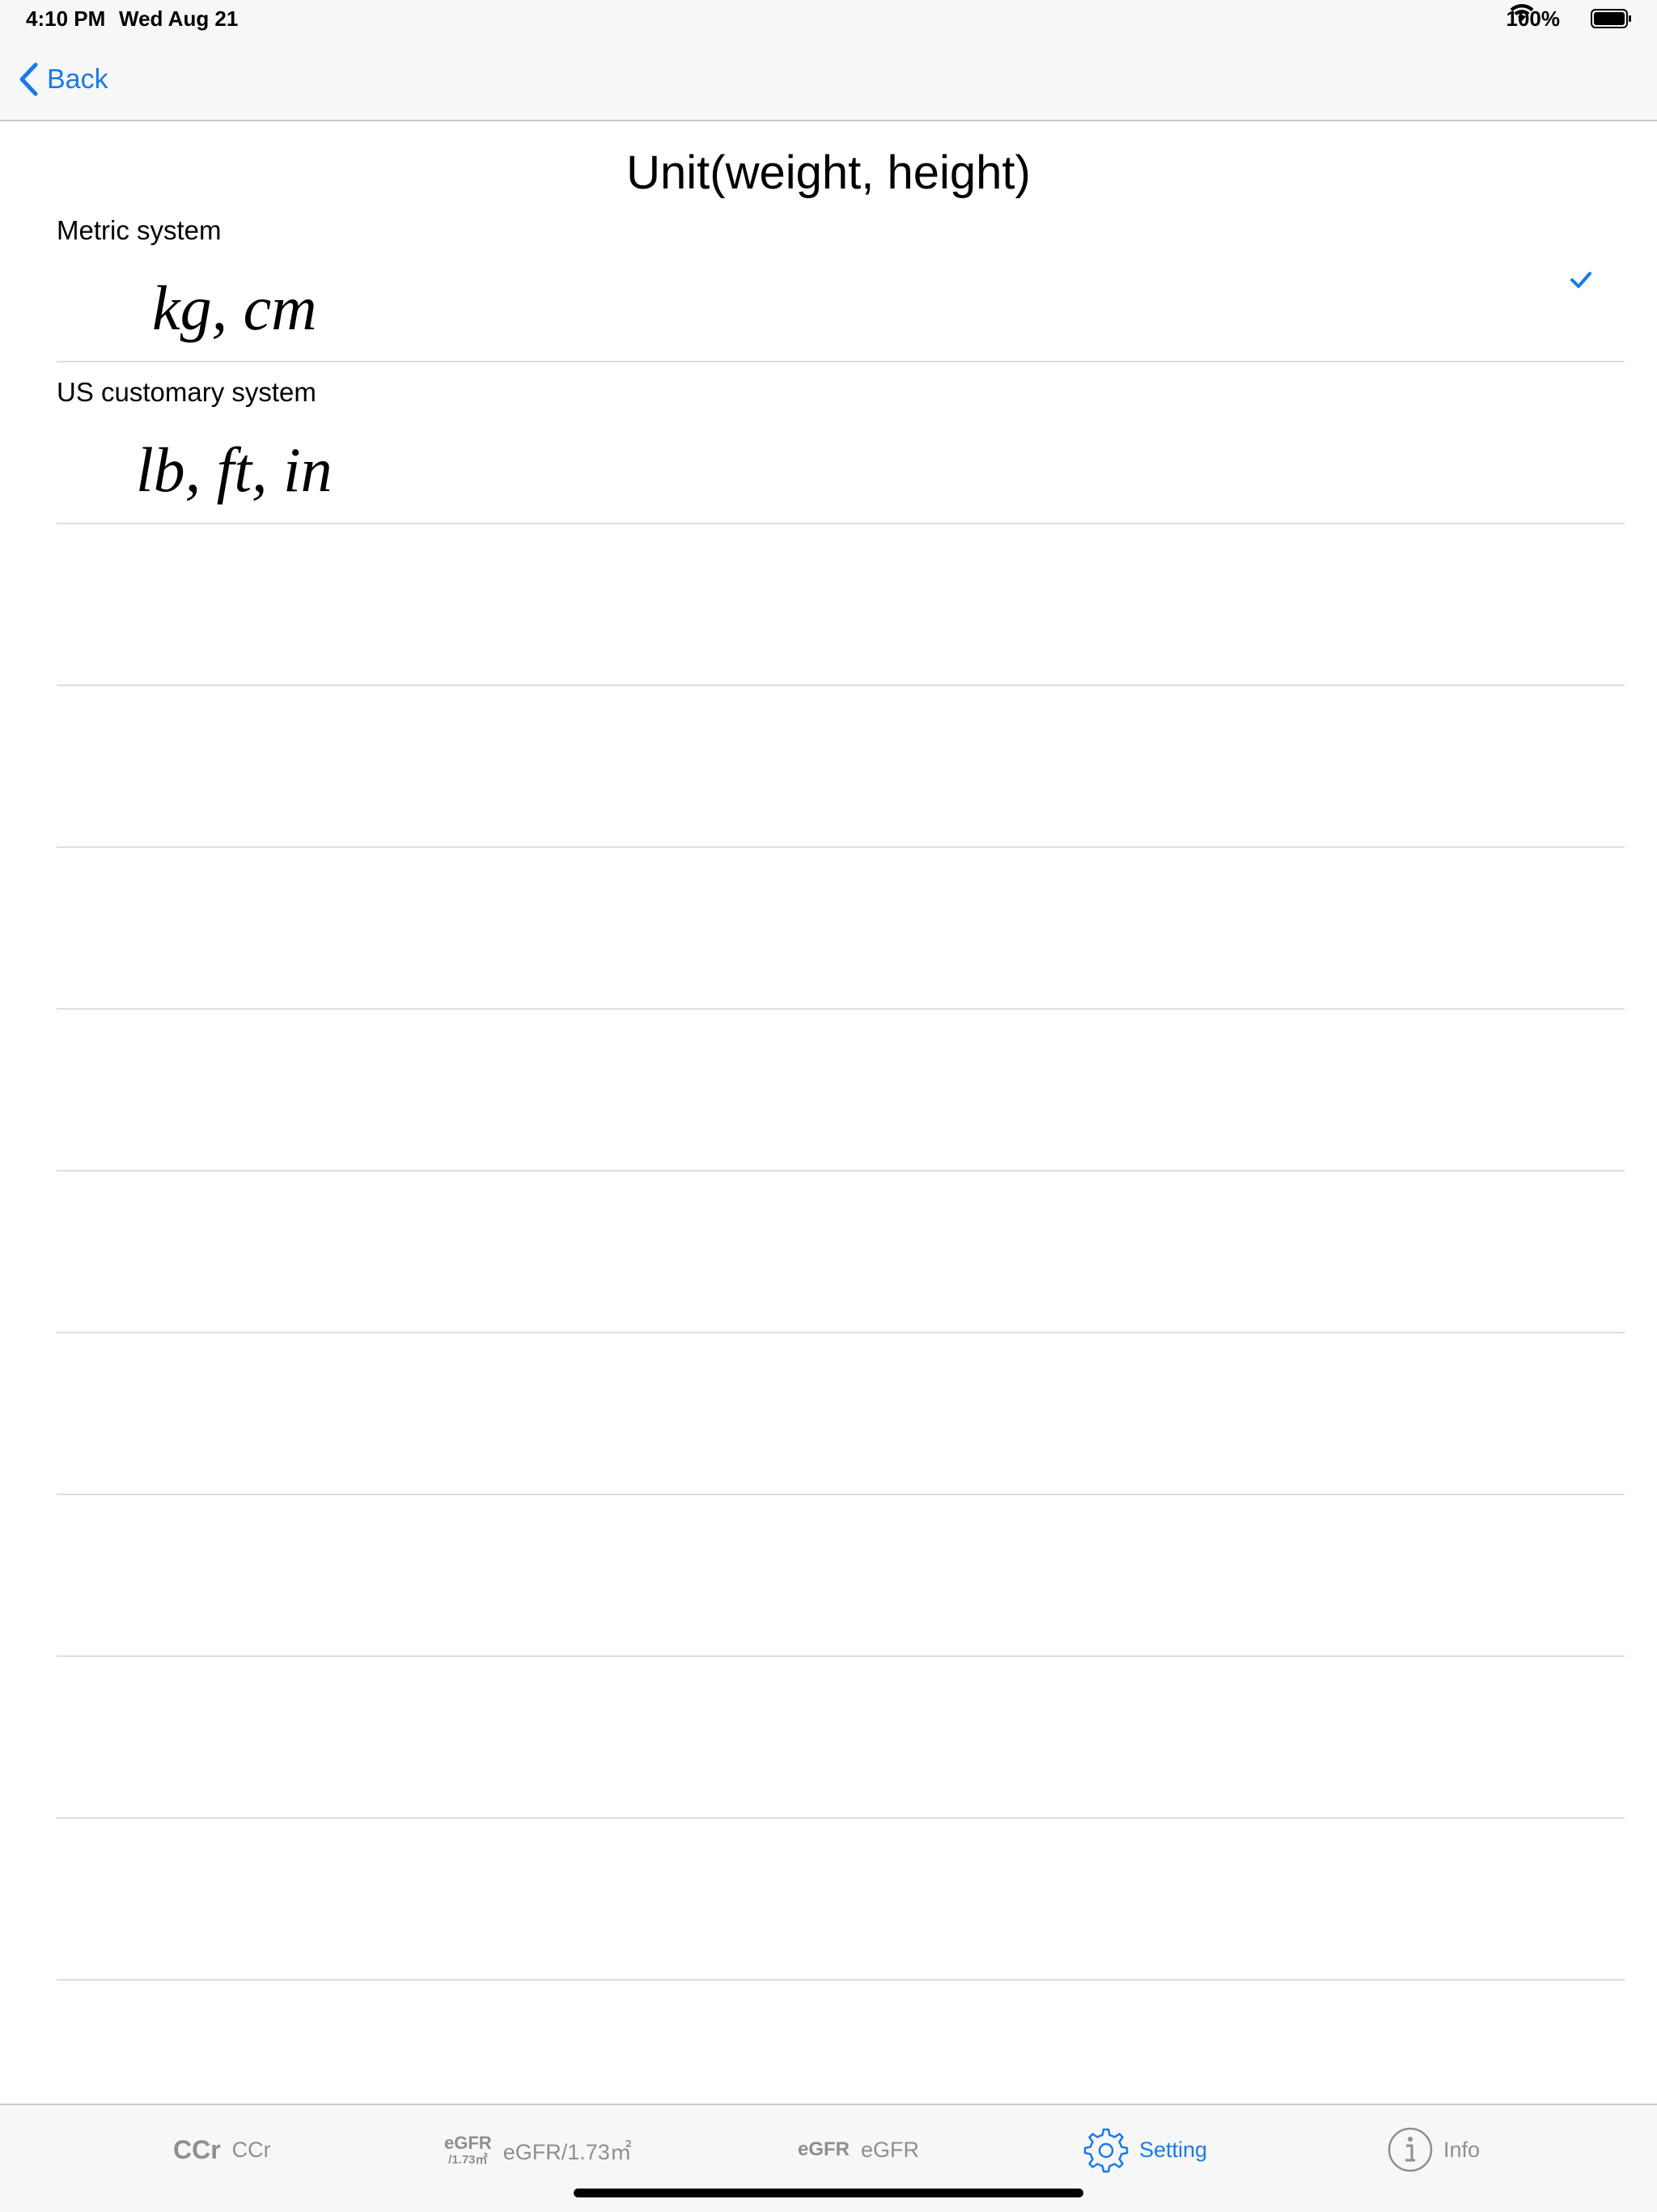 The height and width of the screenshot is (2212, 1657). Describe the element at coordinates (29, 79) in the screenshot. I see `chevron-left-icon` at that location.